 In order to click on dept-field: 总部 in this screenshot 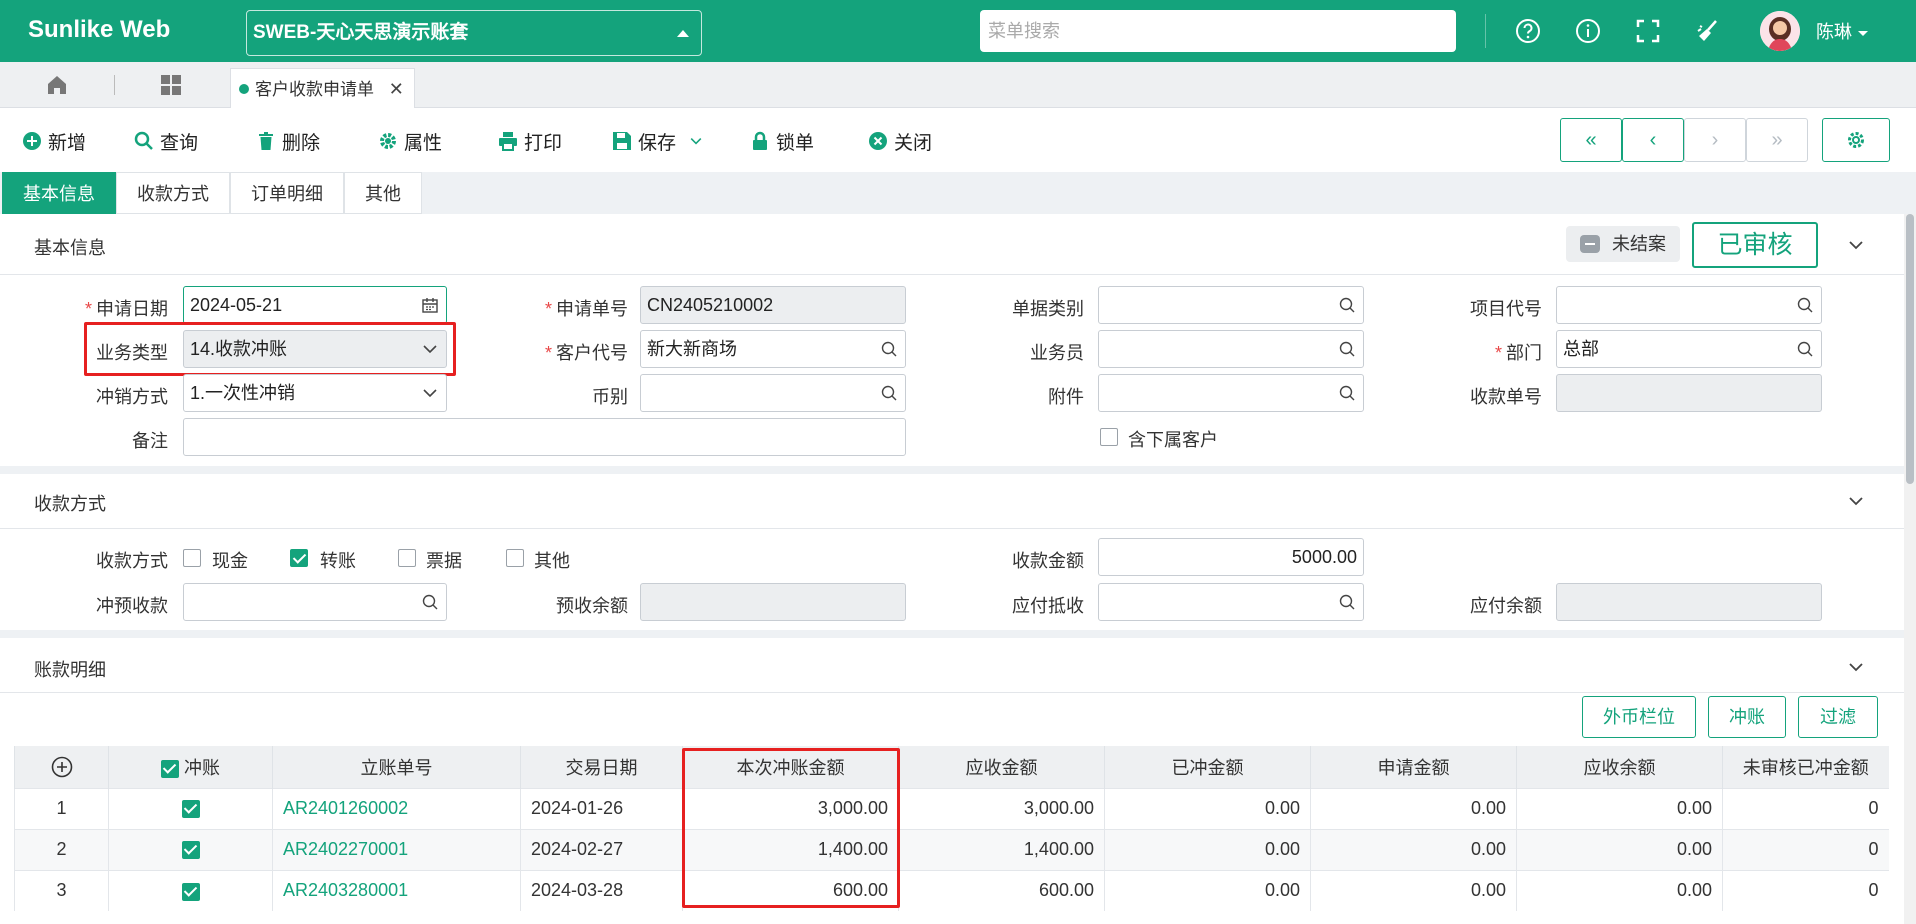, I will do `click(1689, 349)`.